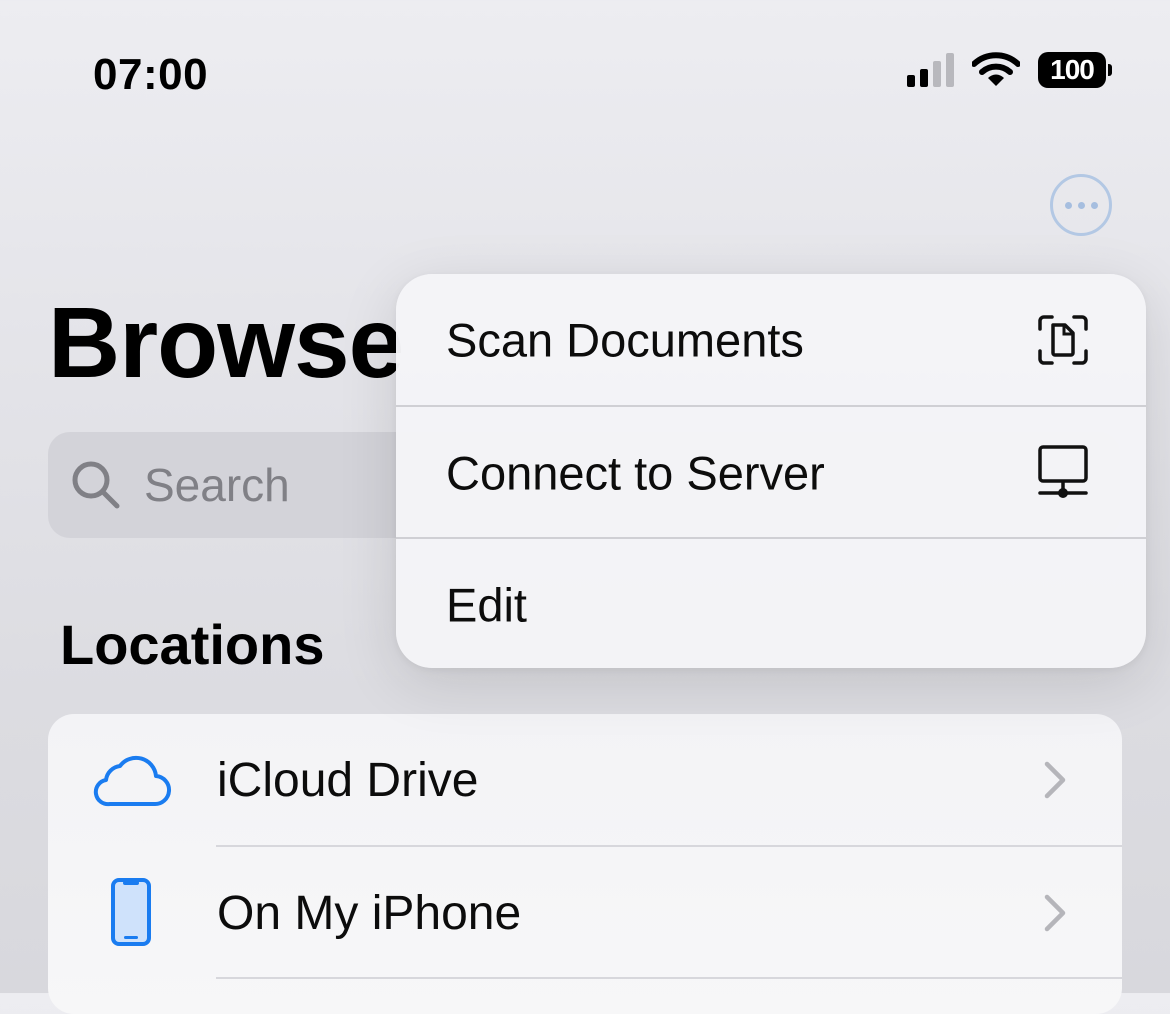 This screenshot has width=1170, height=1014. Describe the element at coordinates (1063, 471) in the screenshot. I see `server-display-icon` at that location.